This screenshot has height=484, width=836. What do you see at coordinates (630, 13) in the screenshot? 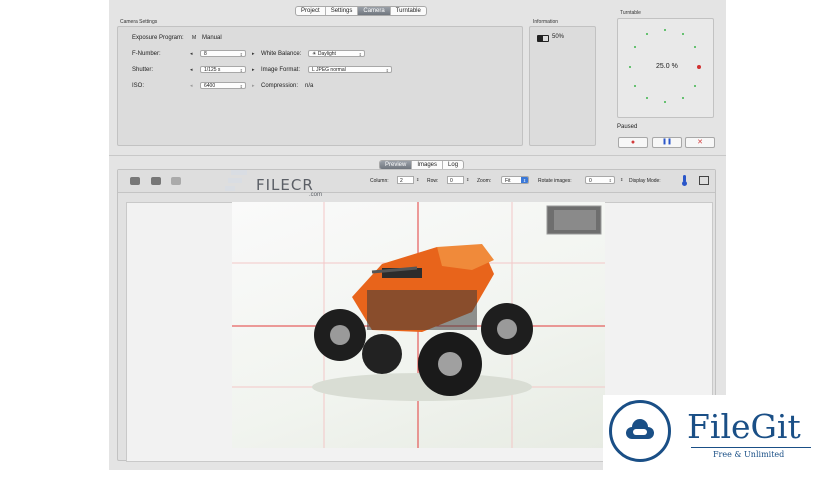
I see `turntable-title: Turntable` at bounding box center [630, 13].